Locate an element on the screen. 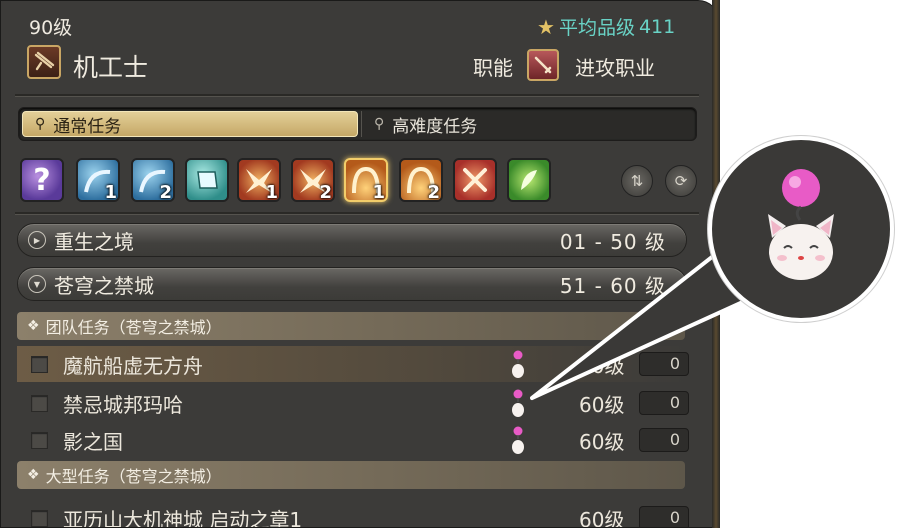 This screenshot has height=528, width=900. expand-right-icon: ▶ is located at coordinates (37, 240).